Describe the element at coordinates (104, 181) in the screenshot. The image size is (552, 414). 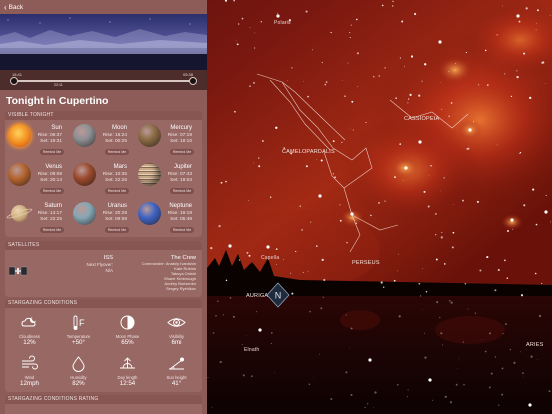
I see `planet-item-mars: Mars Rise: 10:35 Set: 22:26 Remind Me` at that location.